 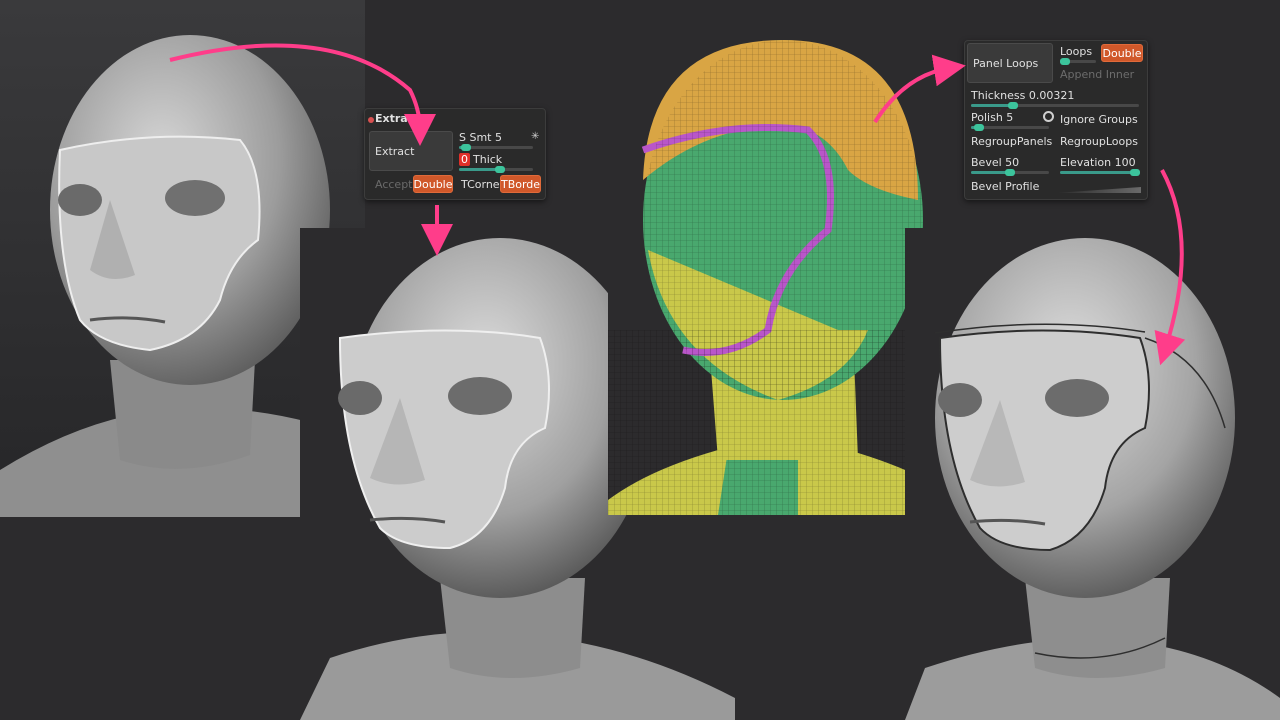 I want to click on accept-button: Accept, so click(x=391, y=184).